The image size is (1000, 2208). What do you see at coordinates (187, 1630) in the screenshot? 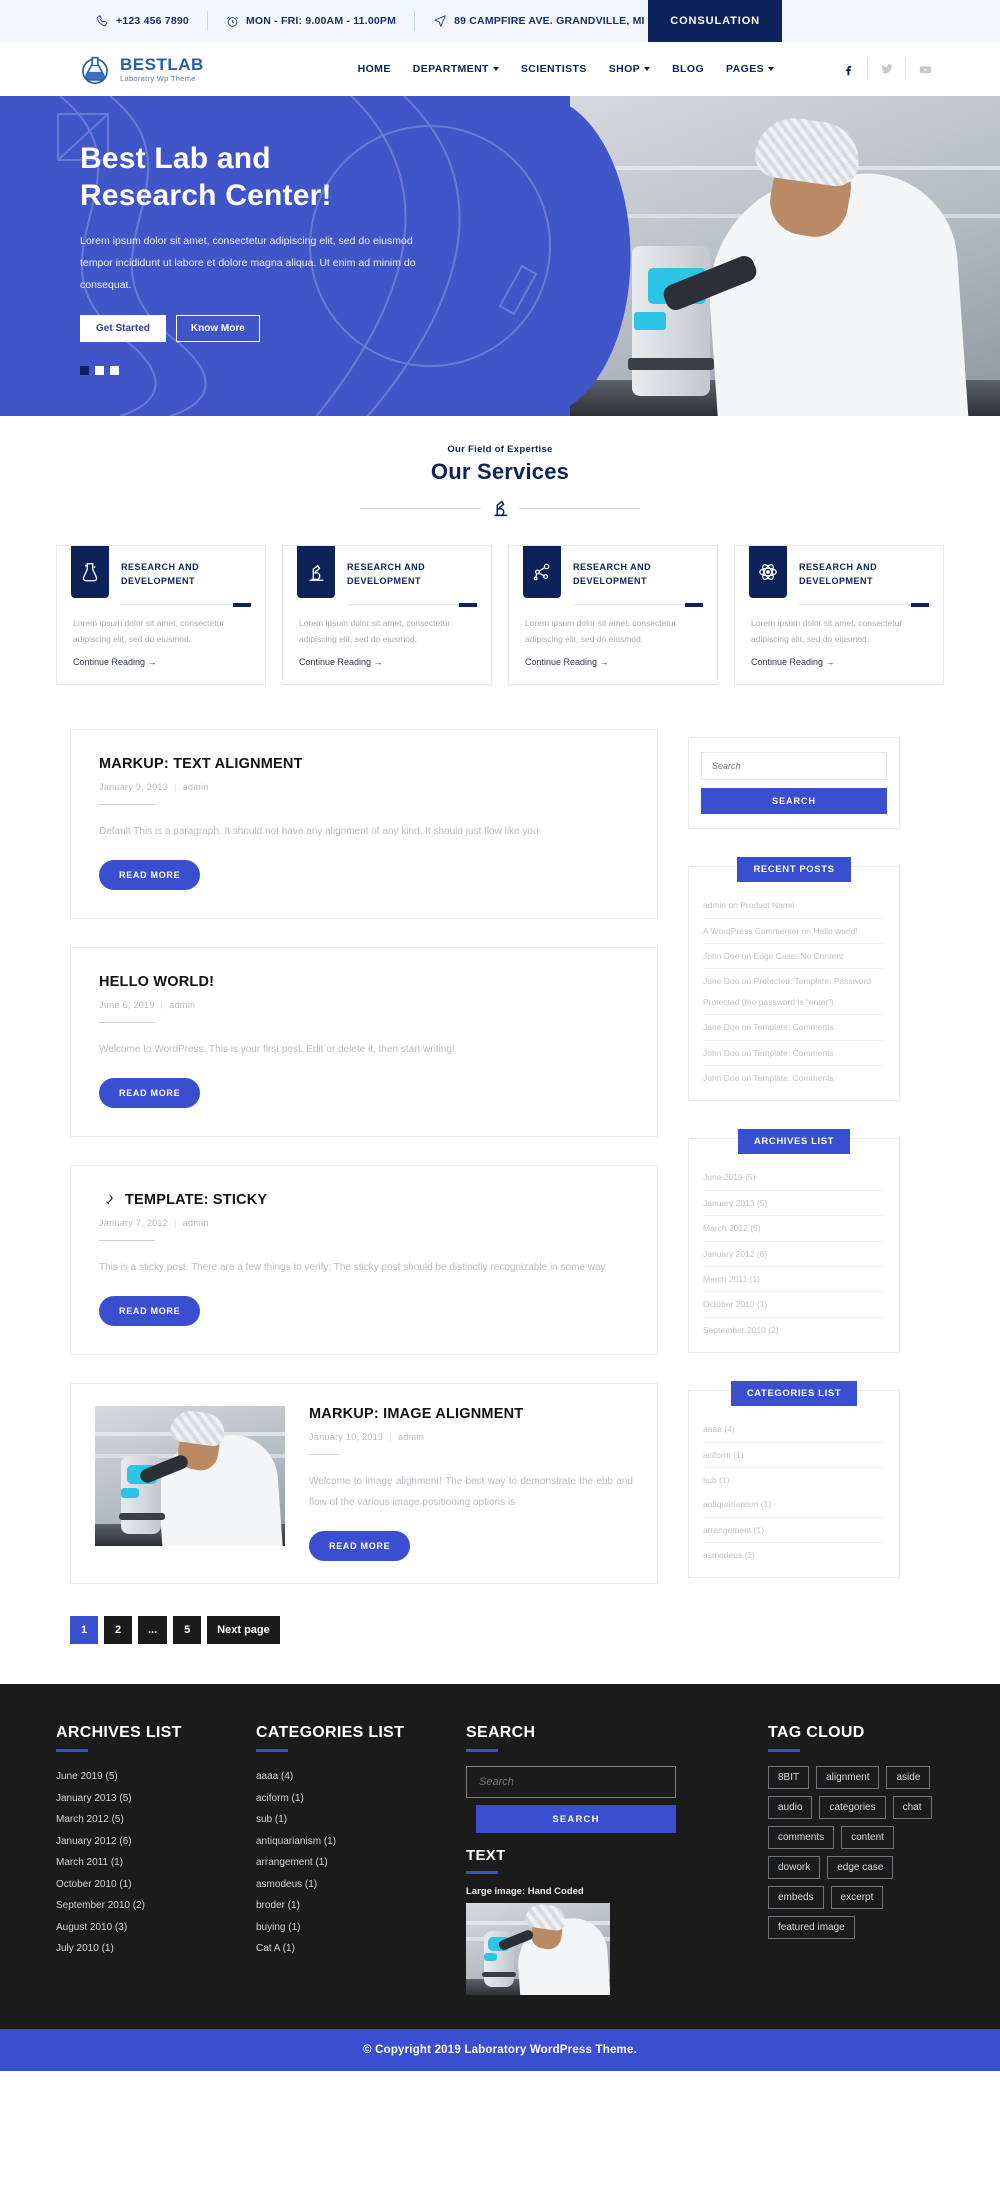
I see `page-5-button: 5` at bounding box center [187, 1630].